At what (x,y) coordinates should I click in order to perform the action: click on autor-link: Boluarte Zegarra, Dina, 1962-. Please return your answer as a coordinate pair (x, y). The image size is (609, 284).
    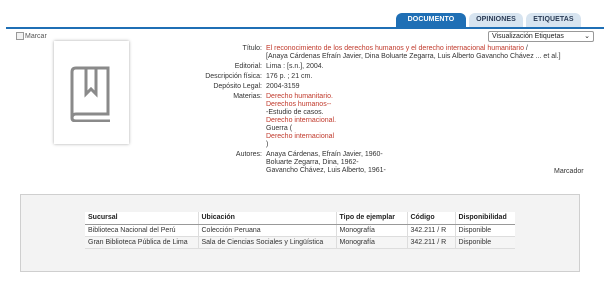
    Looking at the image, I should click on (431, 163).